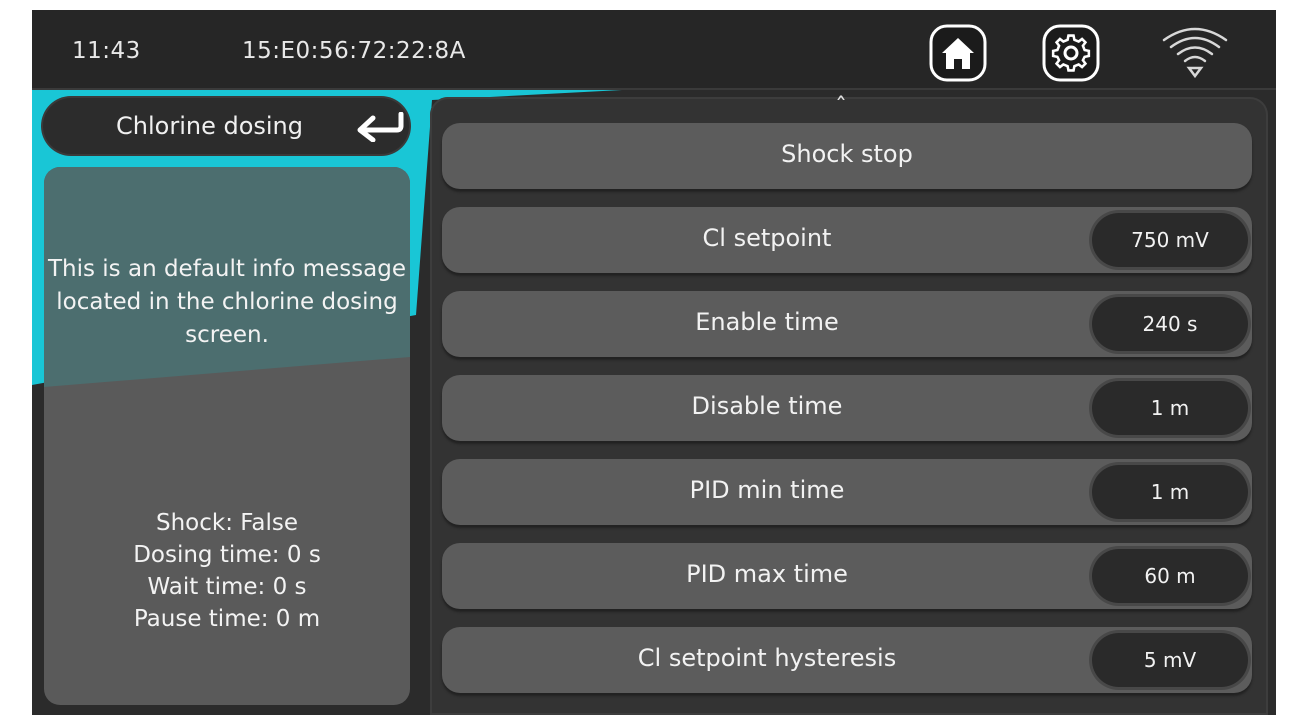 The height and width of the screenshot is (715, 1291). What do you see at coordinates (847, 240) in the screenshot?
I see `cl-setpoint-row: Cl setpoint 750 mV` at bounding box center [847, 240].